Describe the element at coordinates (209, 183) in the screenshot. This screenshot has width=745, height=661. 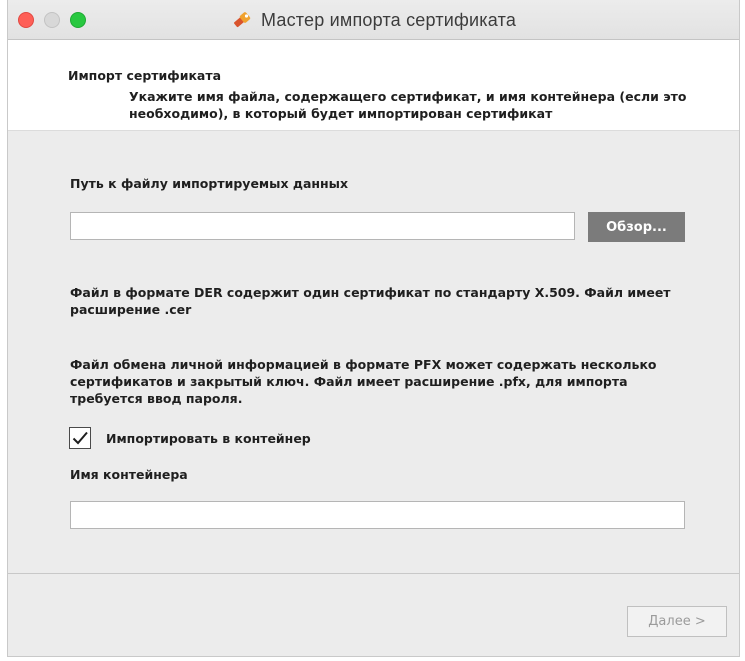
I see `file-path-label: Путь к файлу импортируемых данных` at that location.